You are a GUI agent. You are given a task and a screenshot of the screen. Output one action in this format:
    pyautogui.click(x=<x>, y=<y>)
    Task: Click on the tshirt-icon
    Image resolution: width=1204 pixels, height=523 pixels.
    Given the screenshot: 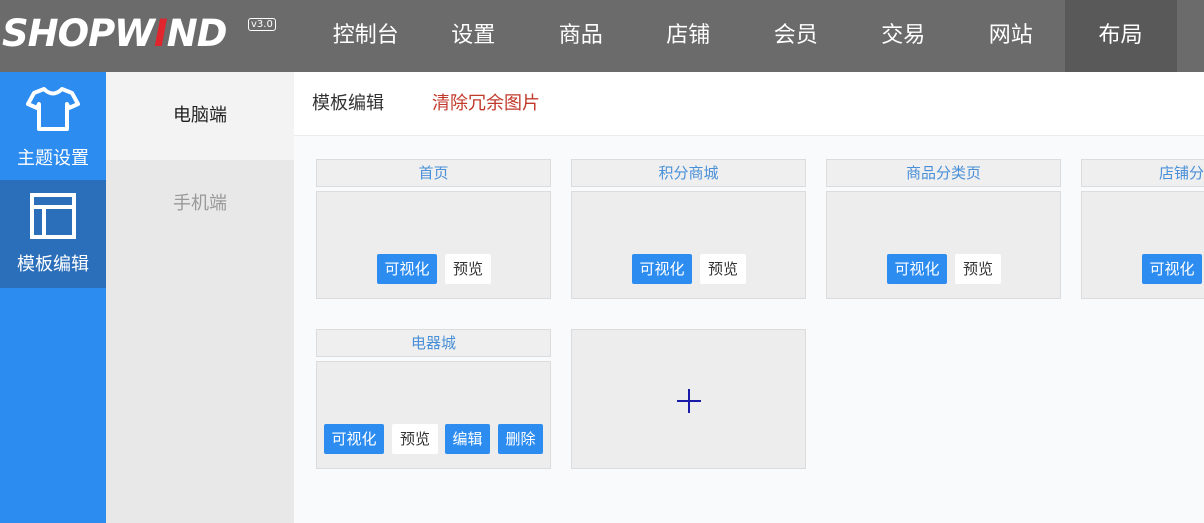 What is the action you would take?
    pyautogui.click(x=53, y=109)
    